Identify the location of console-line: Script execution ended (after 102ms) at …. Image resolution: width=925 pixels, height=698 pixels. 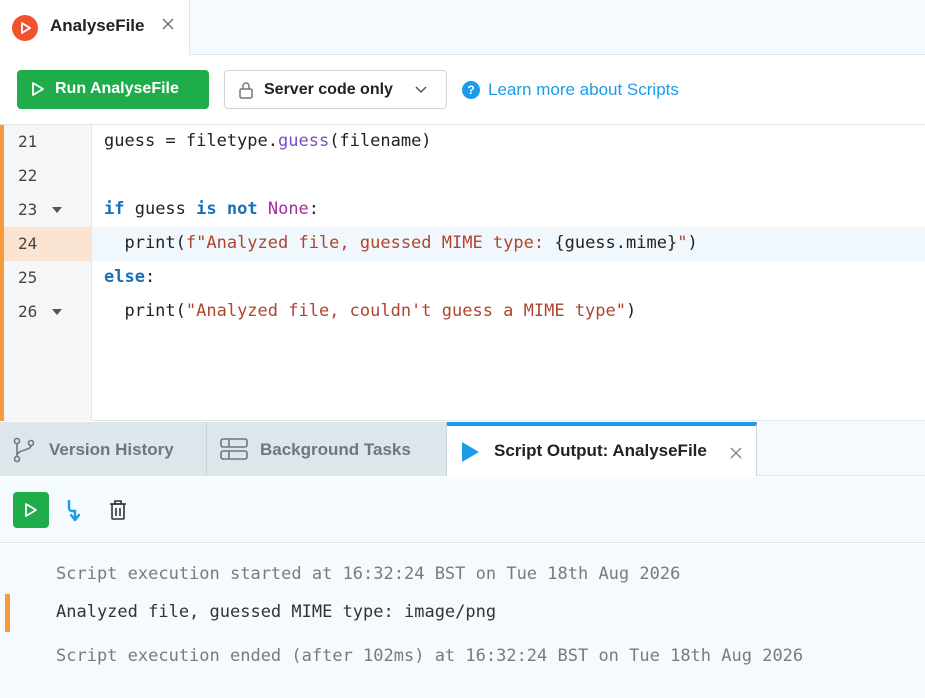
(430, 656).